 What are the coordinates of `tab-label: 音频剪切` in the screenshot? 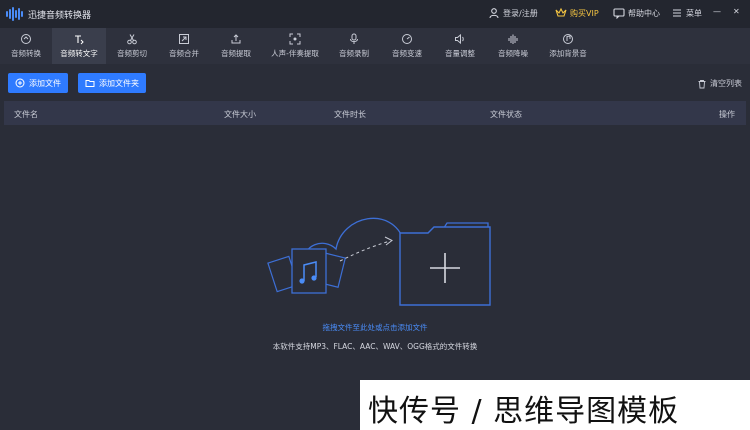 It's located at (132, 53).